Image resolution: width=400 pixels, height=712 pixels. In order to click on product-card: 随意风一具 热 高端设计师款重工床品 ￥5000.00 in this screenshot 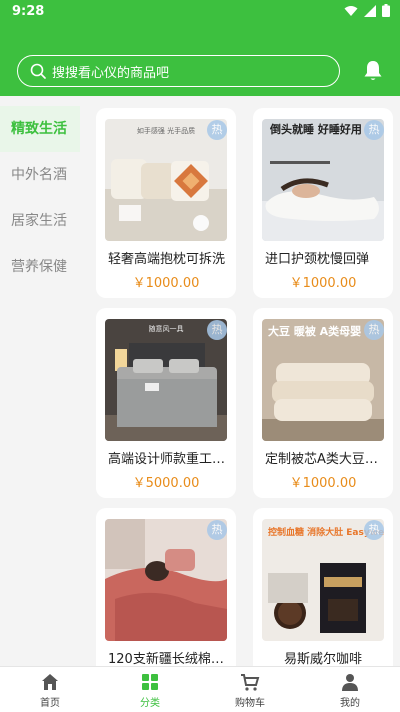, I will do `click(166, 403)`.